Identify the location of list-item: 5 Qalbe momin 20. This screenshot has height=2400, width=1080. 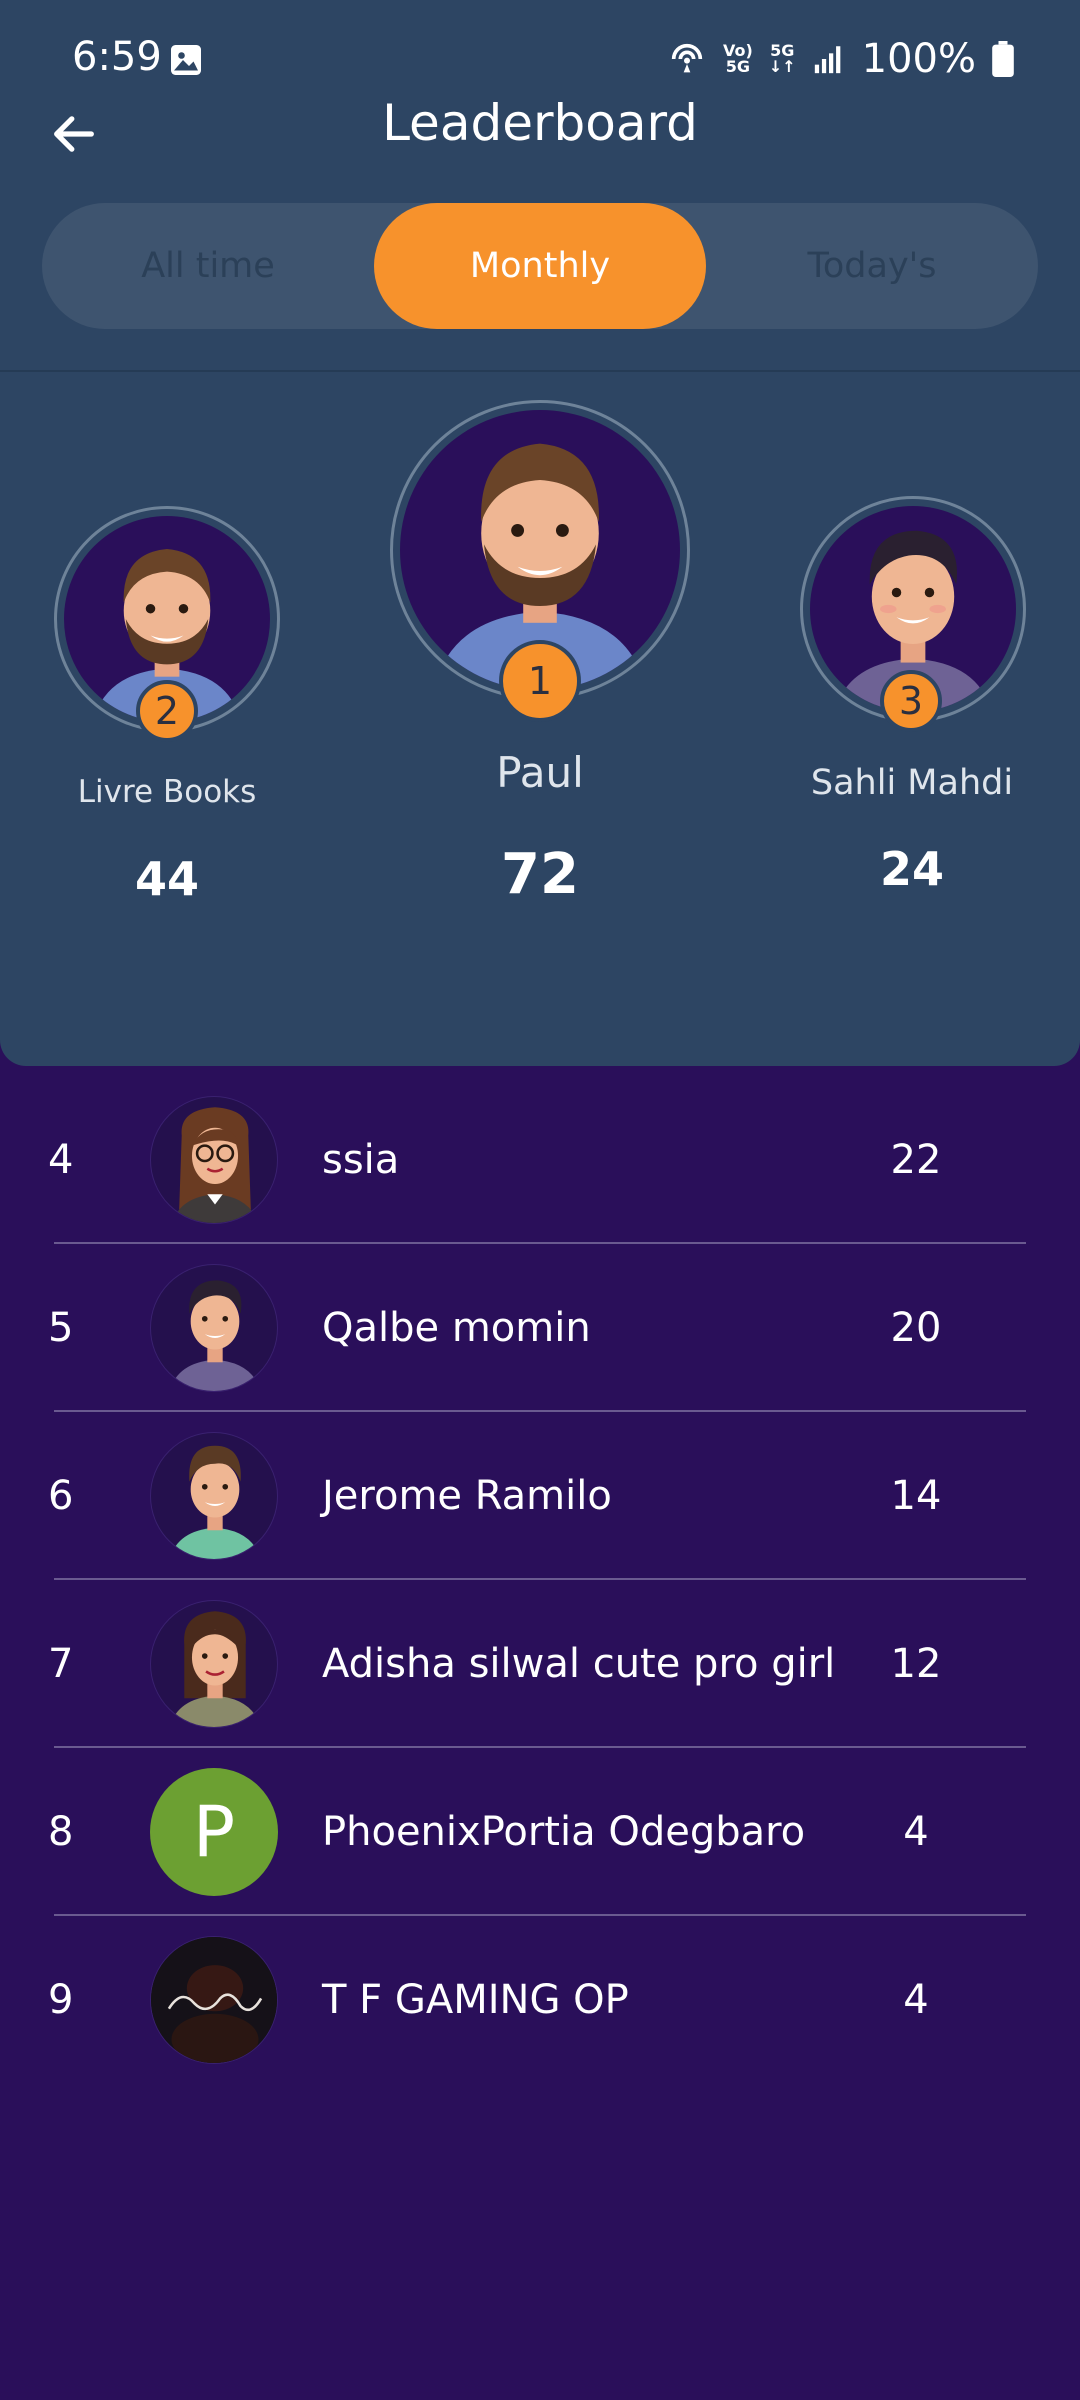
(540, 1328).